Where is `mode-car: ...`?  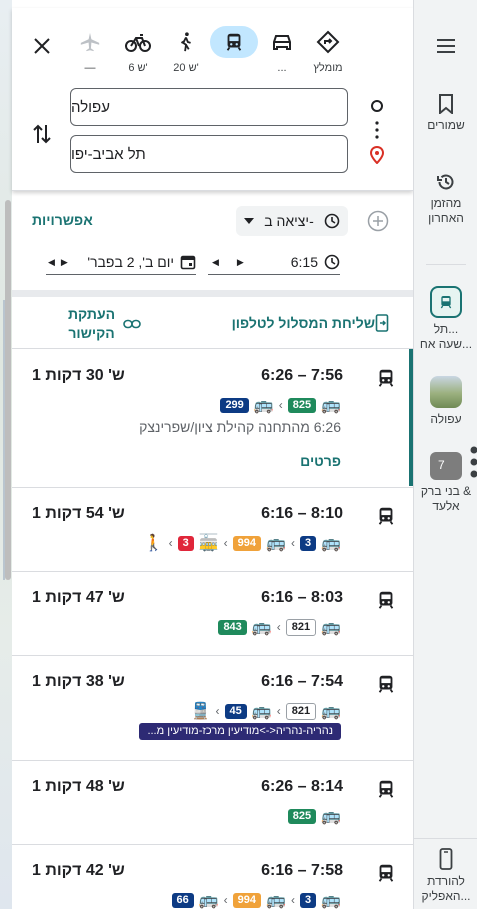
mode-car: ... is located at coordinates (282, 56).